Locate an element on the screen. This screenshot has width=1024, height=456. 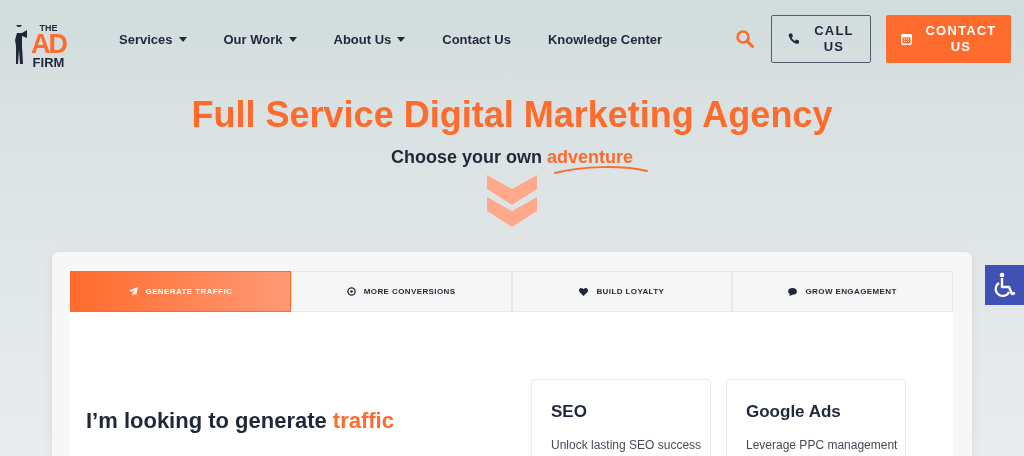
chat-bubble-icon is located at coordinates (793, 291).